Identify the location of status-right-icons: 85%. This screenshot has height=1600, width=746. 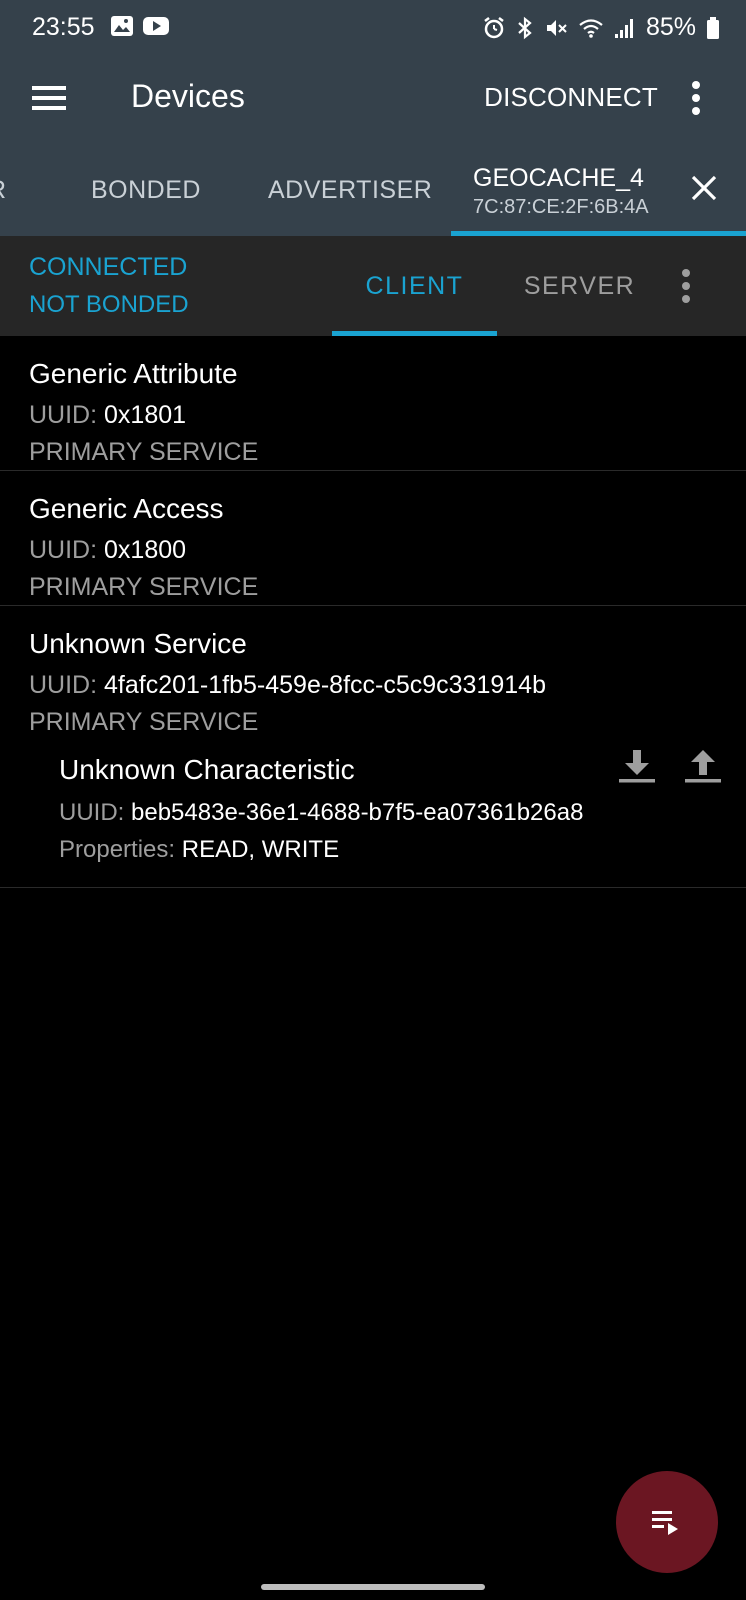
(601, 27).